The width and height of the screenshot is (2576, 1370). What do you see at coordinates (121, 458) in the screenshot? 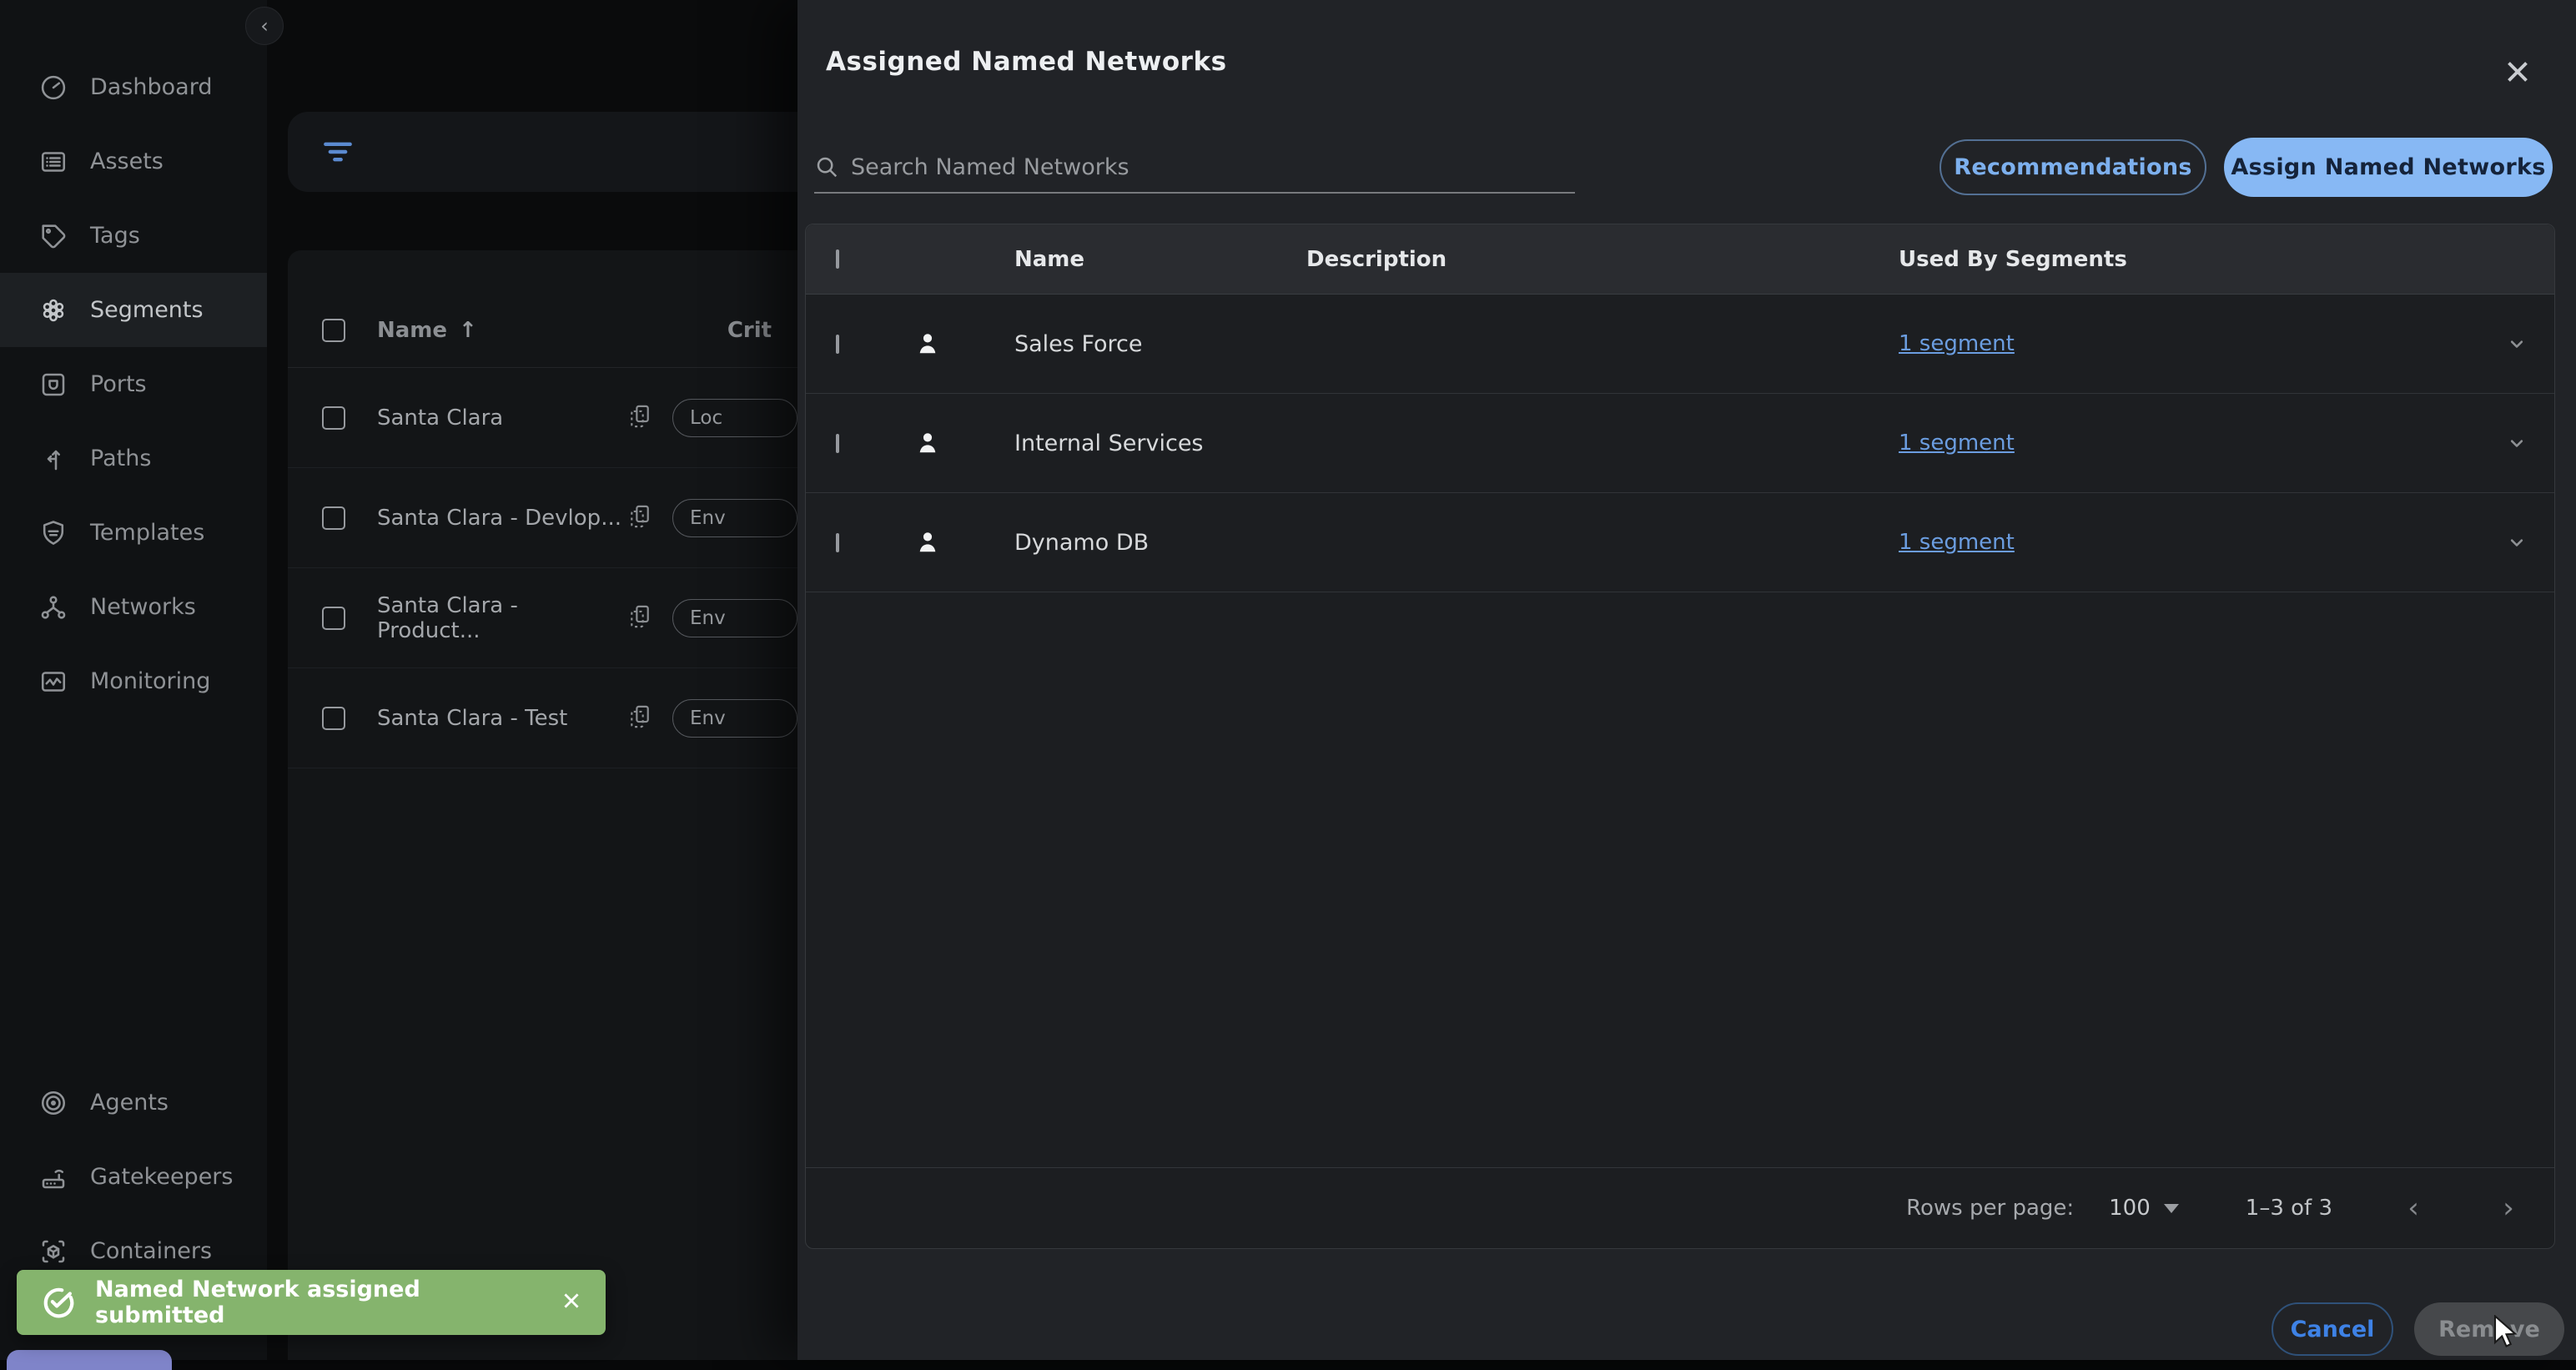
I see `sidebar-item-label: Paths` at bounding box center [121, 458].